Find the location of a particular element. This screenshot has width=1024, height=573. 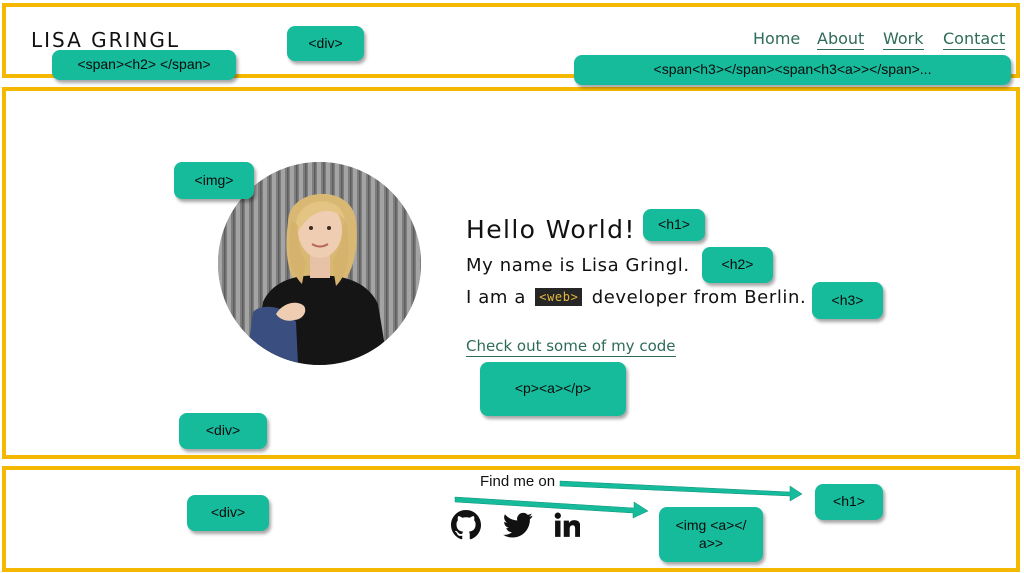

tag-img-a-line2: a>> is located at coordinates (711, 542).